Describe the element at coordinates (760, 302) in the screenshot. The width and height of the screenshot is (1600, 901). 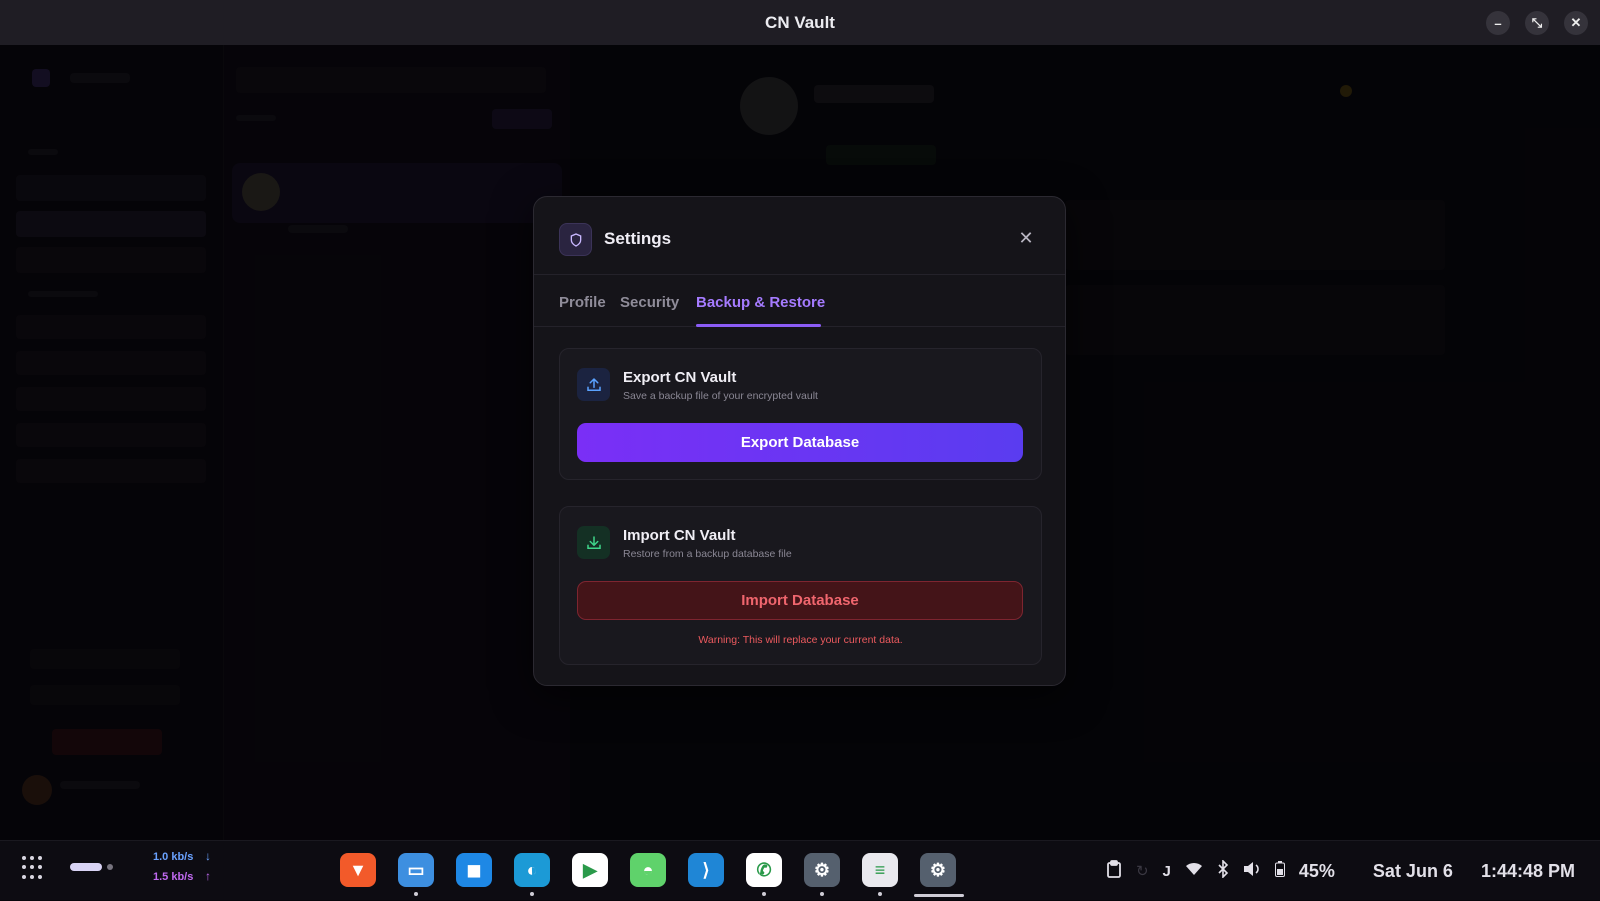
I see `tab-backup-restore: Backup & Restore` at that location.